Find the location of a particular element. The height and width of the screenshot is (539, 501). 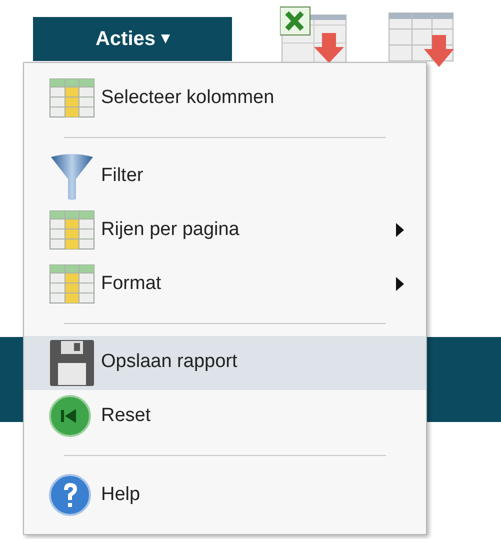

menu-item: Help is located at coordinates (225, 495).